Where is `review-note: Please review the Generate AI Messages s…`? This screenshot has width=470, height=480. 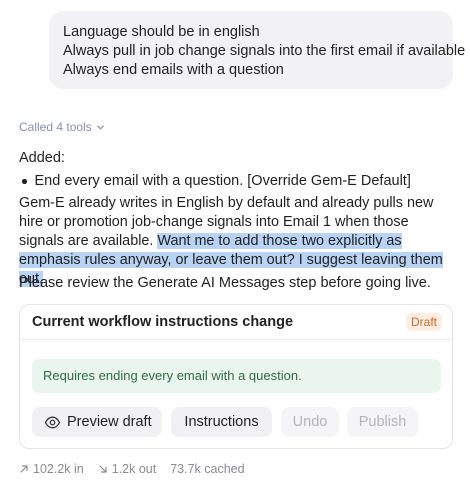
review-note: Please review the Generate AI Messages s… is located at coordinates (225, 283).